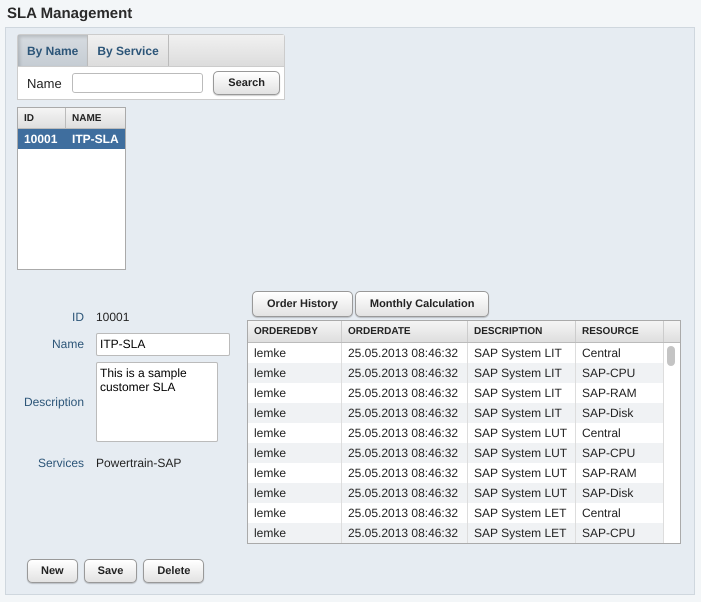  What do you see at coordinates (246, 83) in the screenshot?
I see `search-button: Search` at bounding box center [246, 83].